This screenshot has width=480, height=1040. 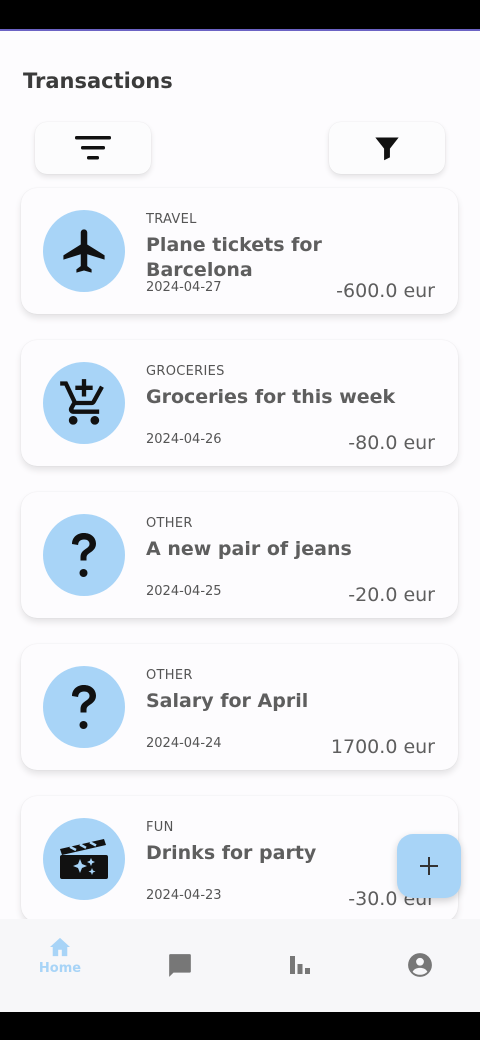 I want to click on transaction-title: Salary for April, so click(x=227, y=701).